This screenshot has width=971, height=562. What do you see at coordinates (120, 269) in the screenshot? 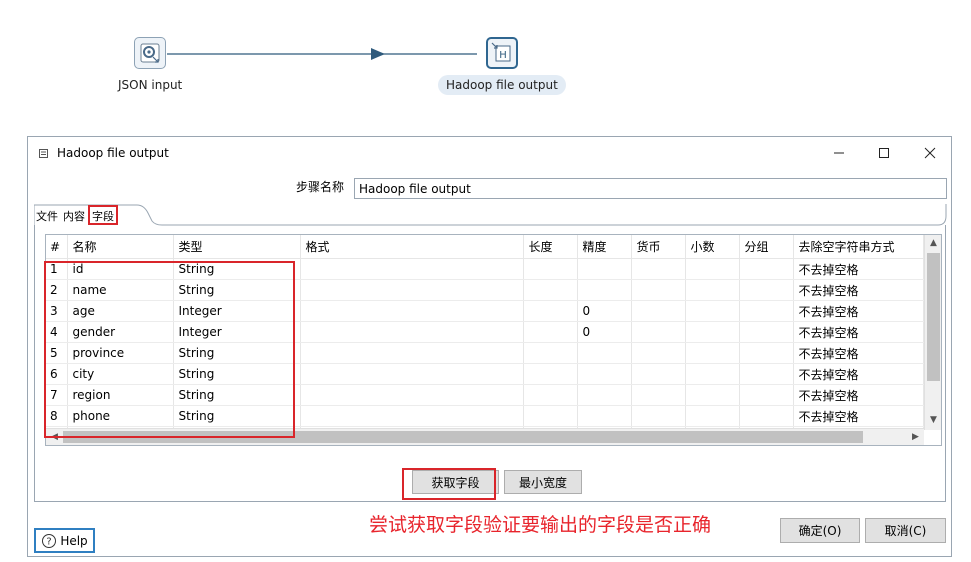
I see `cell-name: id` at bounding box center [120, 269].